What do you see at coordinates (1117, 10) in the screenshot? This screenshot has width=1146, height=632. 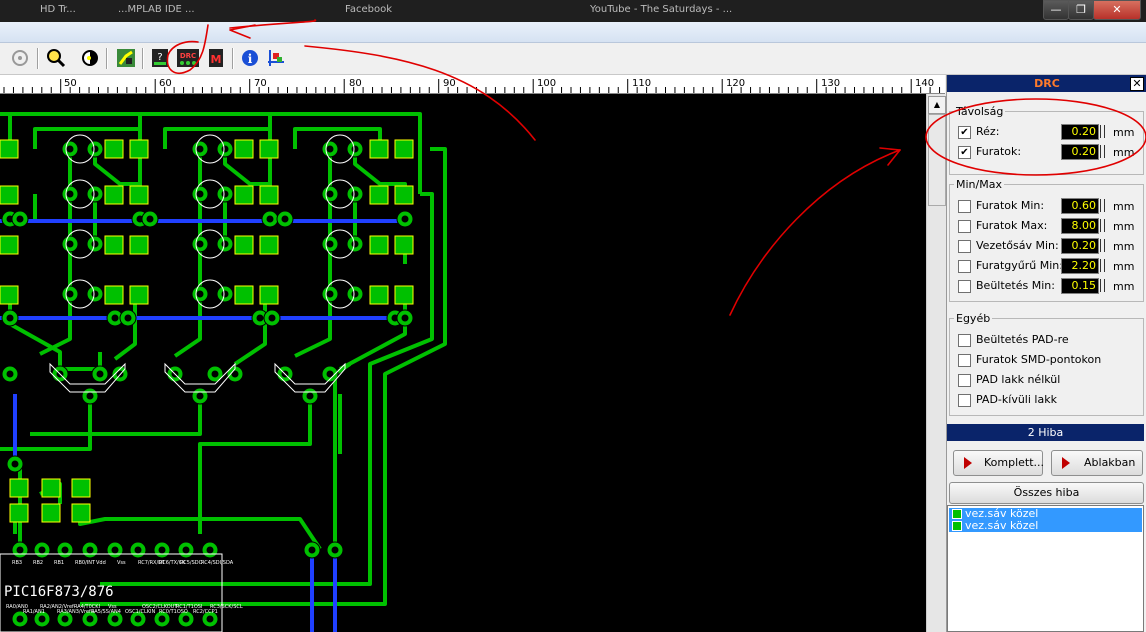 I see `close-window-button: ✕` at bounding box center [1117, 10].